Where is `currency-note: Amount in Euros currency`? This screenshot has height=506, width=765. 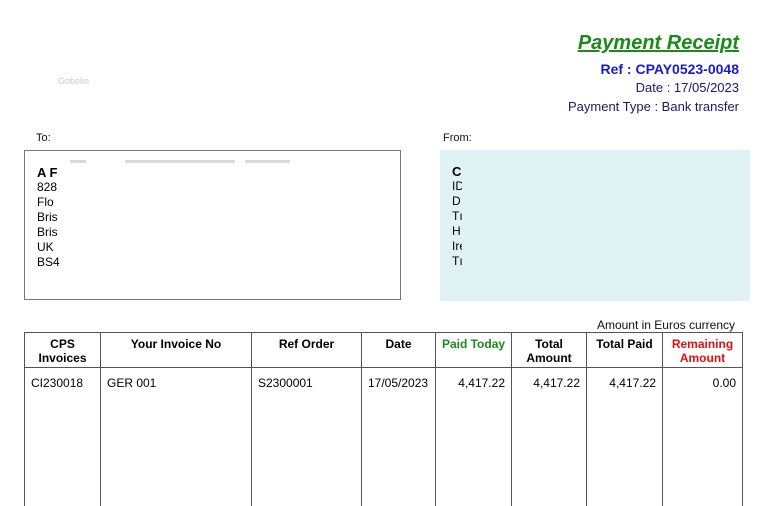 currency-note: Amount in Euros currency is located at coordinates (666, 325).